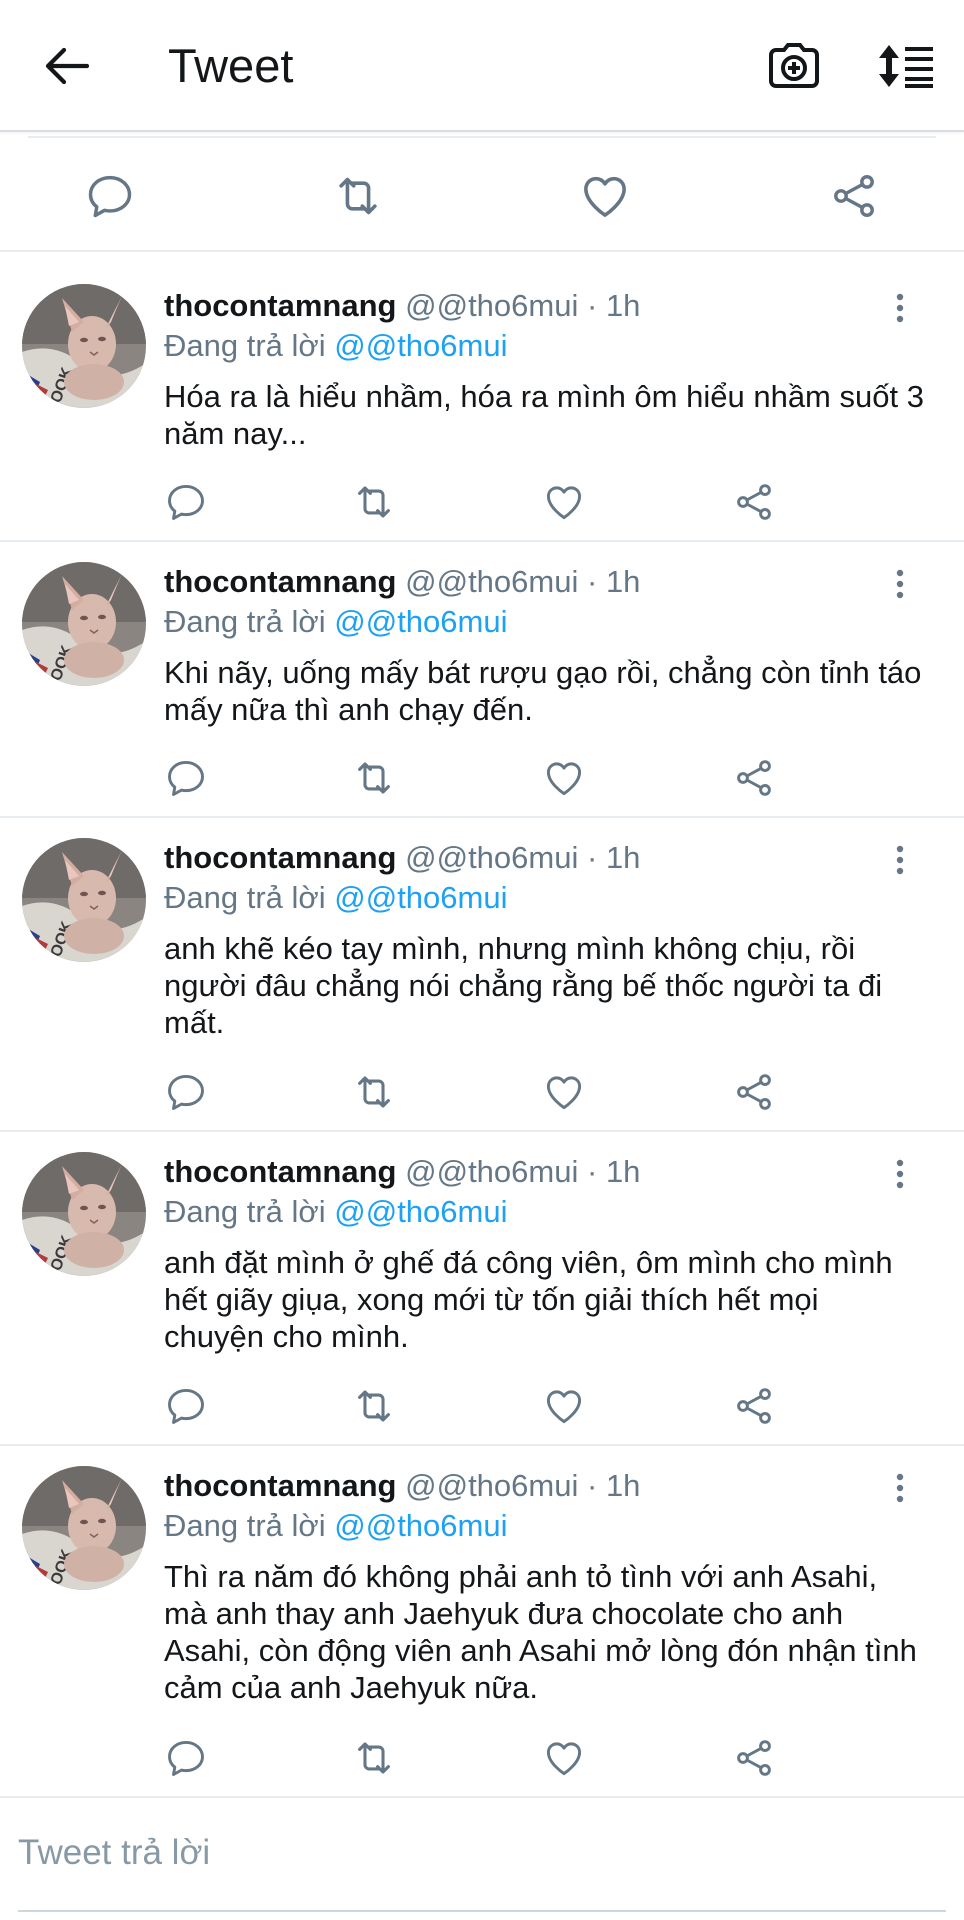 The width and height of the screenshot is (964, 1920). Describe the element at coordinates (482, 195) in the screenshot. I see `main-tweet-actions` at that location.